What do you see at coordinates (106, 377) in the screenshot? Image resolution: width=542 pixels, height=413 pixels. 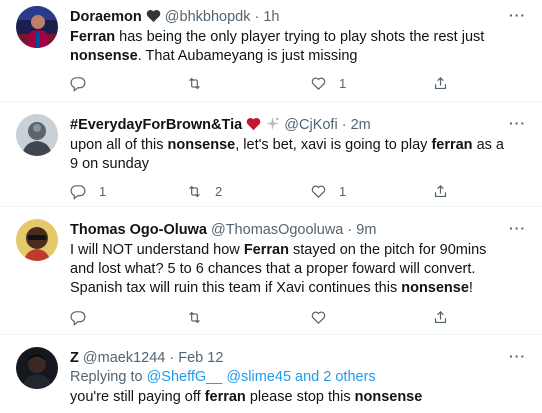 I see `replying-to-label: Replying to` at bounding box center [106, 377].